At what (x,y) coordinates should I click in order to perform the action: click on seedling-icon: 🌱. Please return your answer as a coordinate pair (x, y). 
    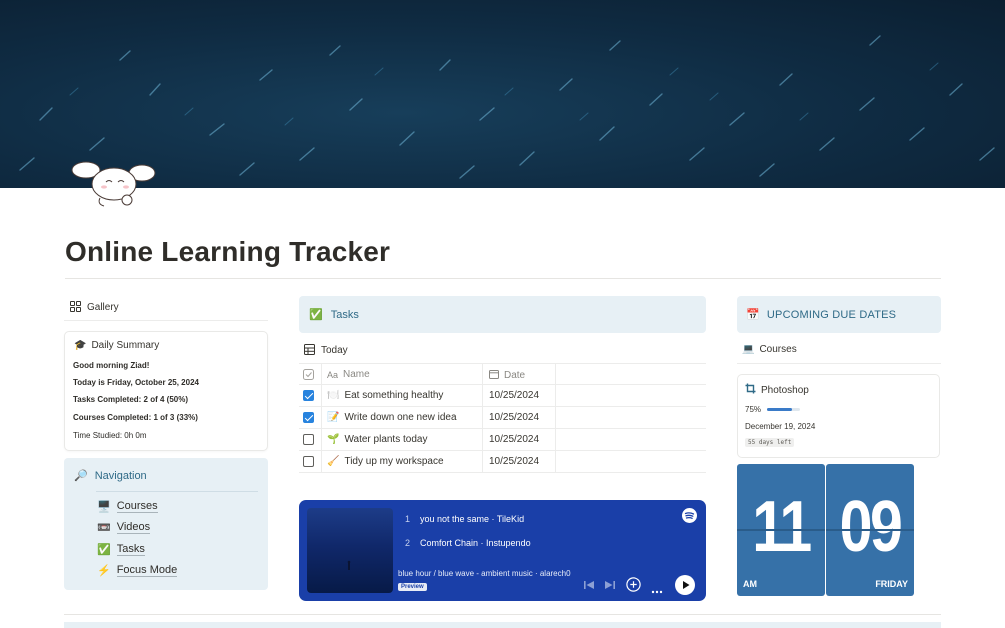
    Looking at the image, I should click on (333, 439).